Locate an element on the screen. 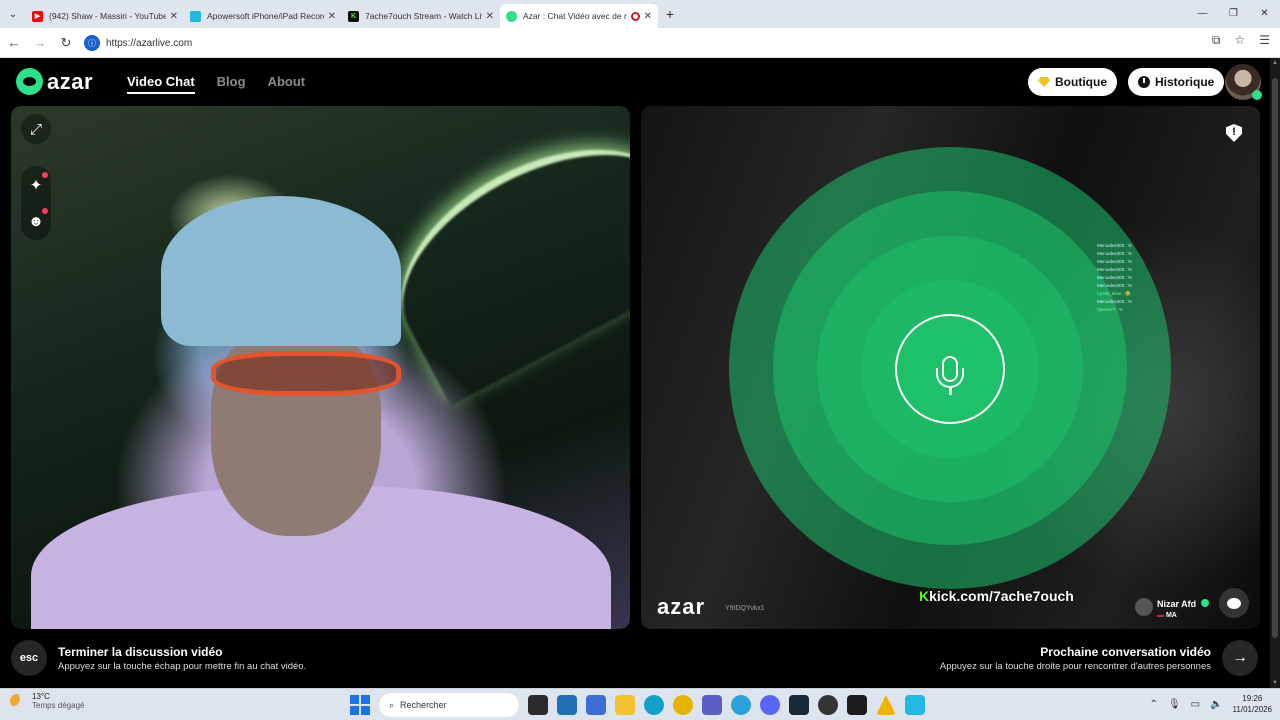 Image resolution: width=1280 pixels, height=720 pixels. outlook-icon is located at coordinates (596, 705).